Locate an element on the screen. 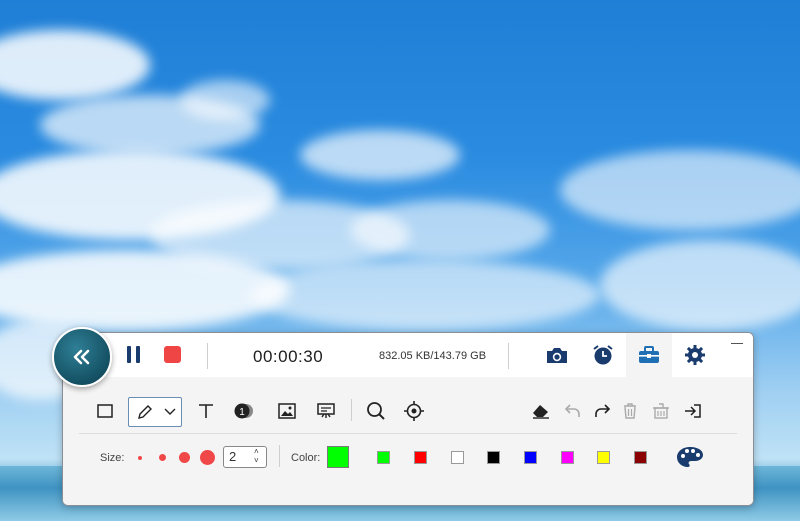 This screenshot has width=800, height=521. trash-icon is located at coordinates (630, 411).